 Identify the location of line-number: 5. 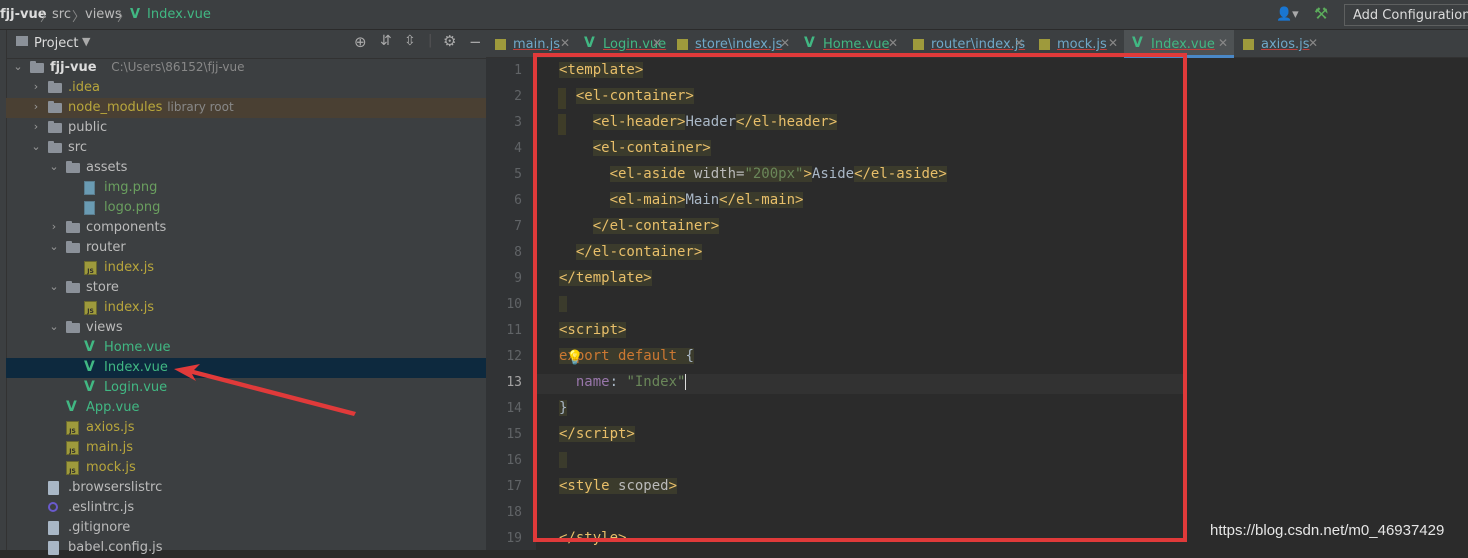
(518, 174).